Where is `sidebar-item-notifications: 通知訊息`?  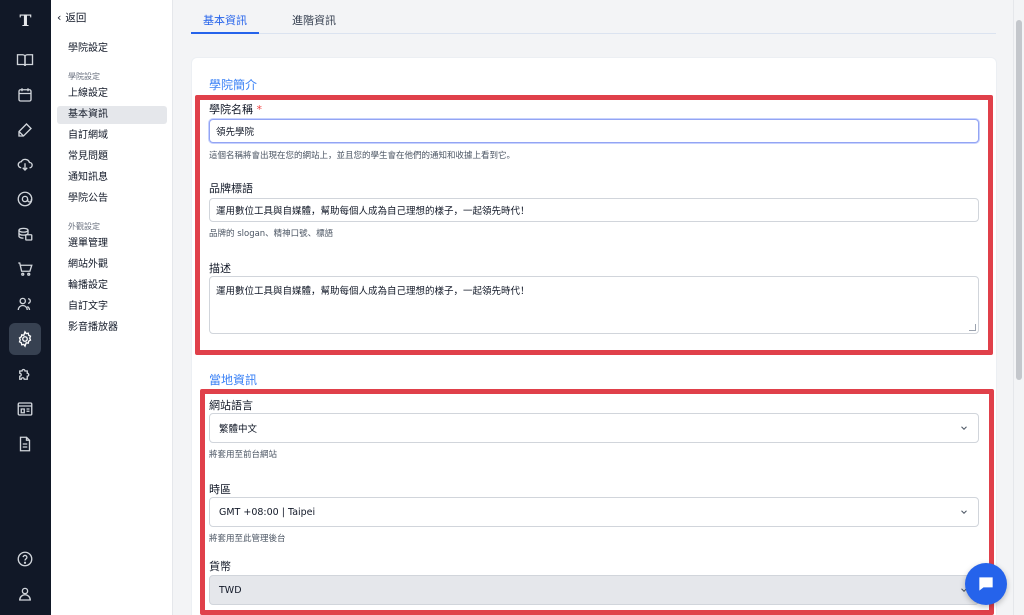
sidebar-item-notifications: 通知訊息 is located at coordinates (112, 178).